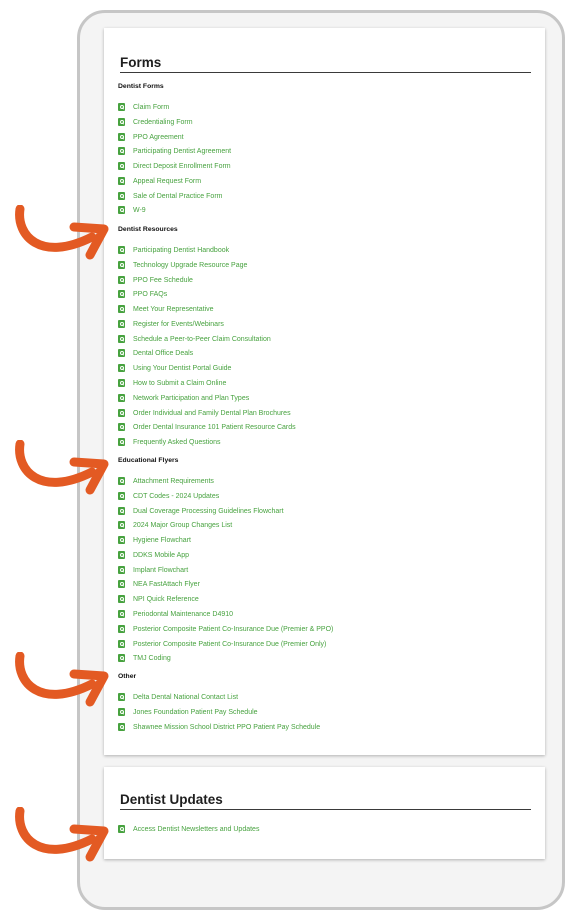 Image resolution: width=569 pixels, height=910 pixels. Describe the element at coordinates (325, 809) in the screenshot. I see `dentist-updates-divider` at that location.